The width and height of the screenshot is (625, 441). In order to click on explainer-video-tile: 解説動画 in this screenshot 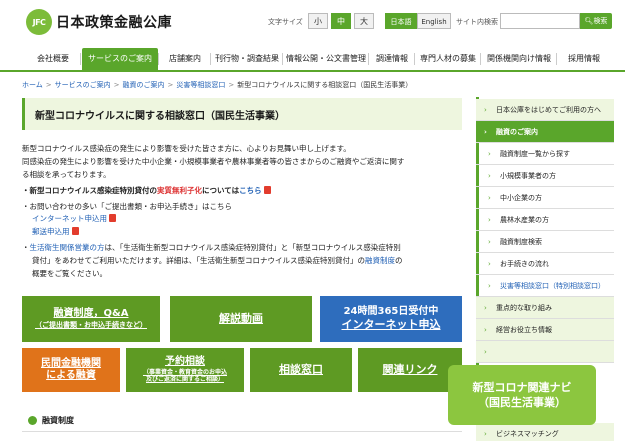, I will do `click(241, 319)`.